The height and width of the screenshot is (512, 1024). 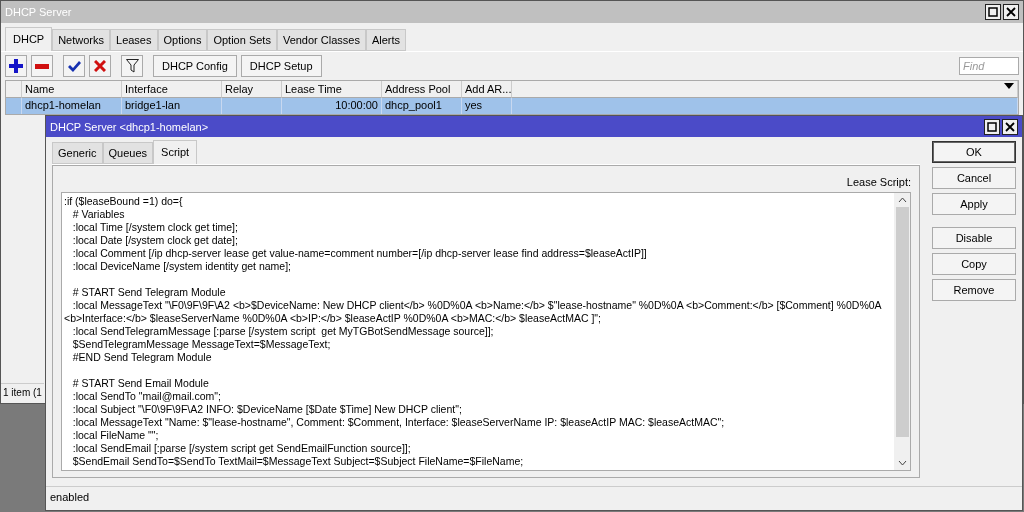 What do you see at coordinates (175, 152) in the screenshot?
I see `tab: Script` at bounding box center [175, 152].